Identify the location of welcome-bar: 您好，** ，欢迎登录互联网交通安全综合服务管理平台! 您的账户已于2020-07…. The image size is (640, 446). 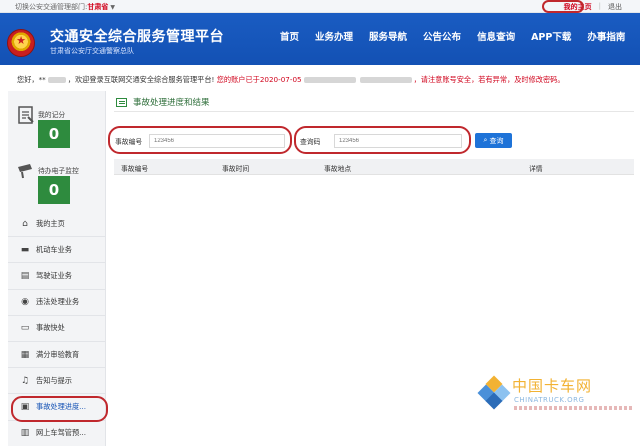
(320, 78).